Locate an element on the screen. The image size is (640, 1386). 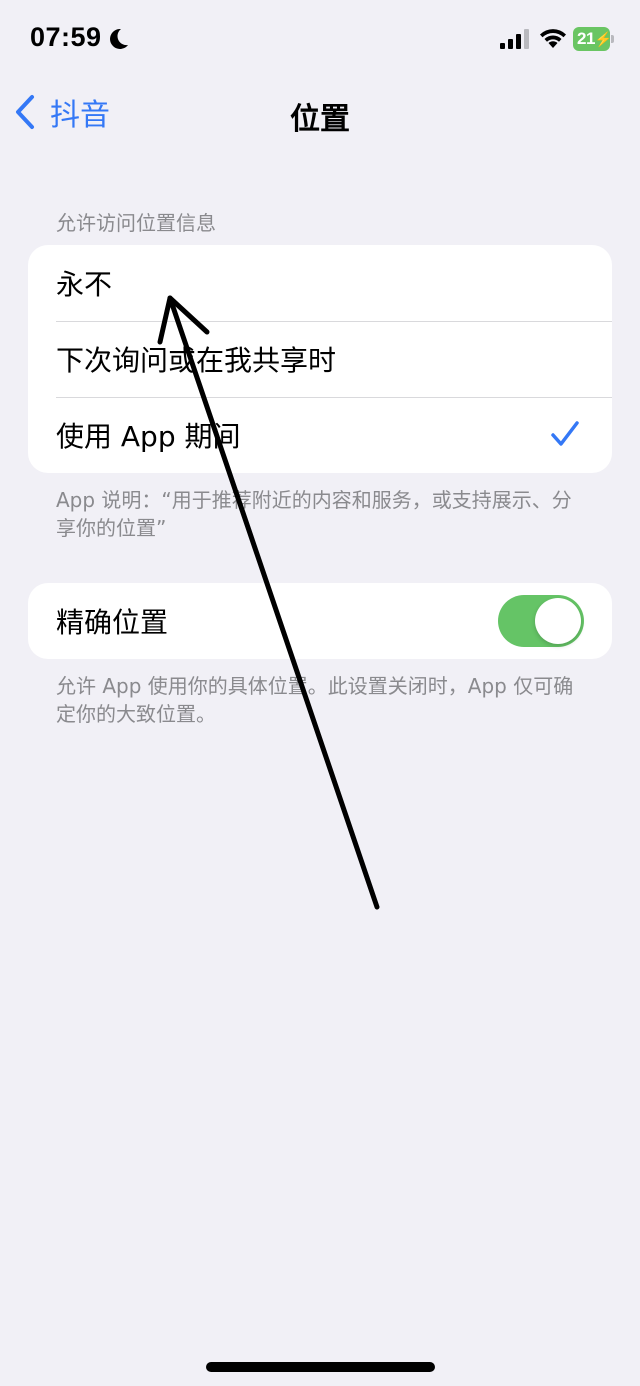
home-indicator is located at coordinates (320, 1367).